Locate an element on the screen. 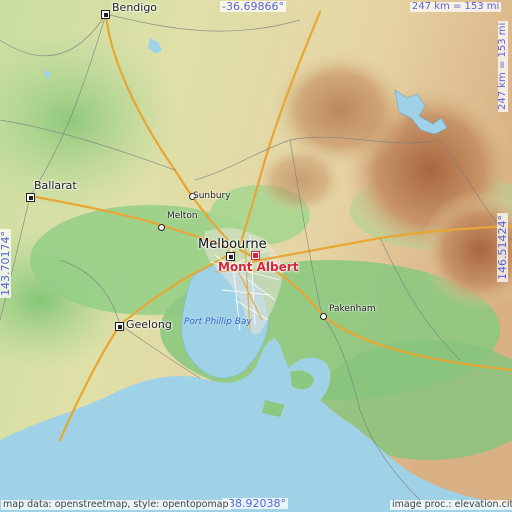 The height and width of the screenshot is (512, 512). scale-right-label: 247 km = 153 mi is located at coordinates (502, 66).